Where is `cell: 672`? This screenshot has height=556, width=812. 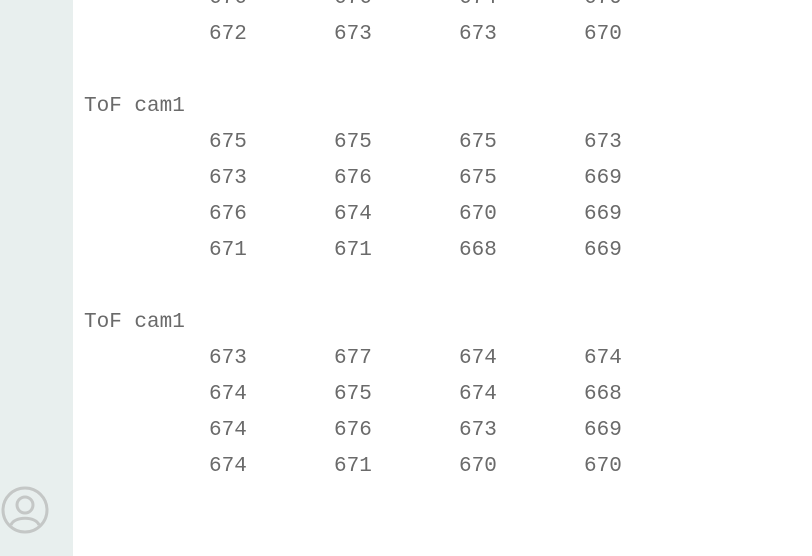
cell: 672 is located at coordinates (228, 34).